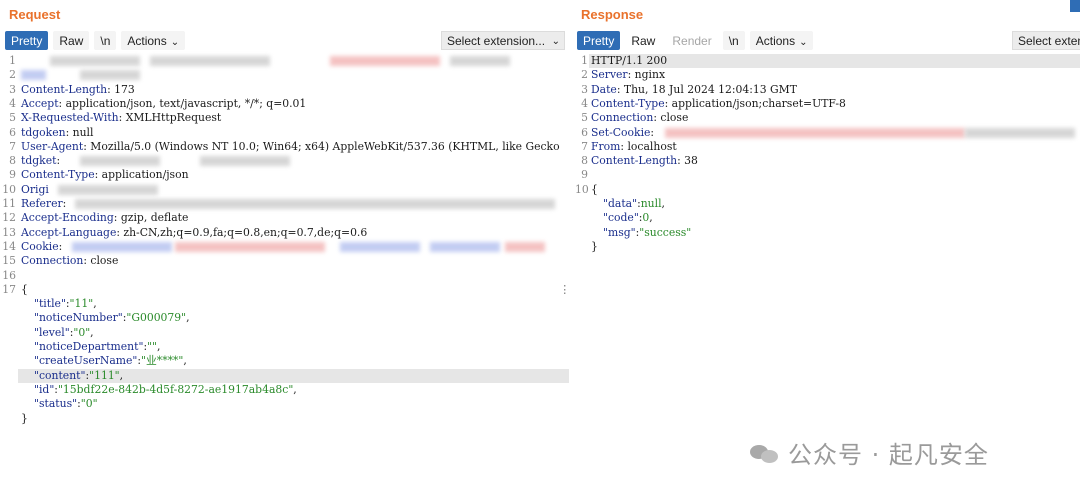  Describe the element at coordinates (286, 289) in the screenshot. I see `request-line: 17{⋮` at that location.